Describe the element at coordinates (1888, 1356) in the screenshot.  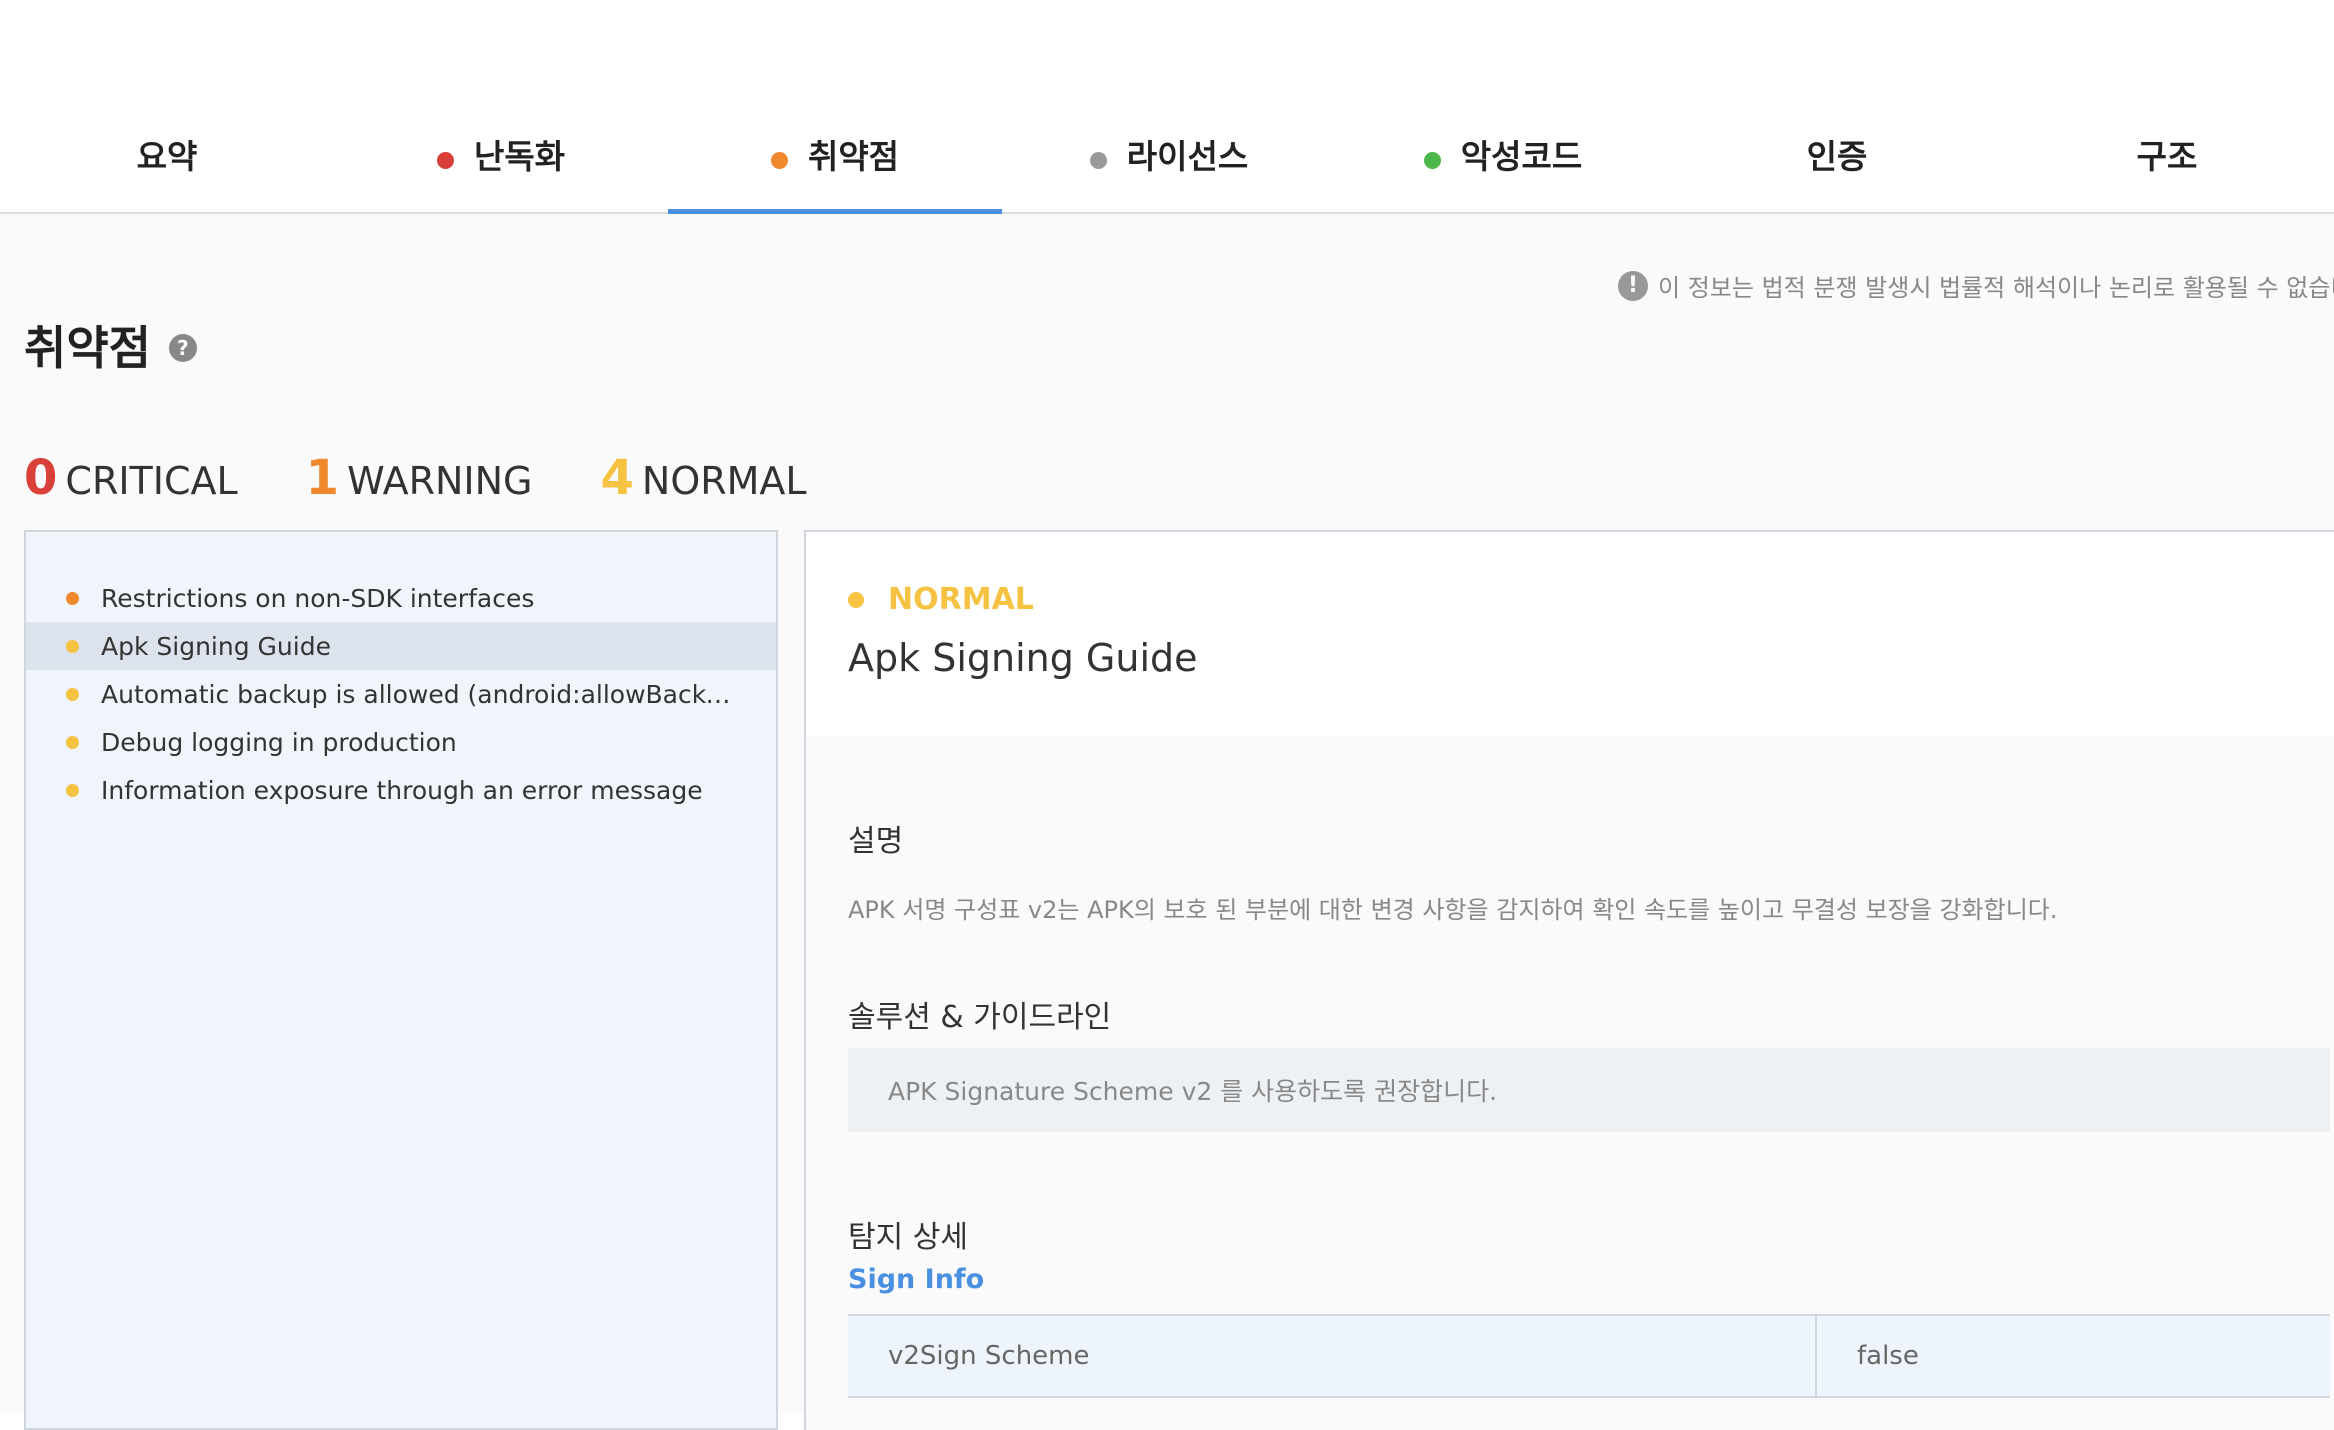
I see `table-cell-value: false` at that location.